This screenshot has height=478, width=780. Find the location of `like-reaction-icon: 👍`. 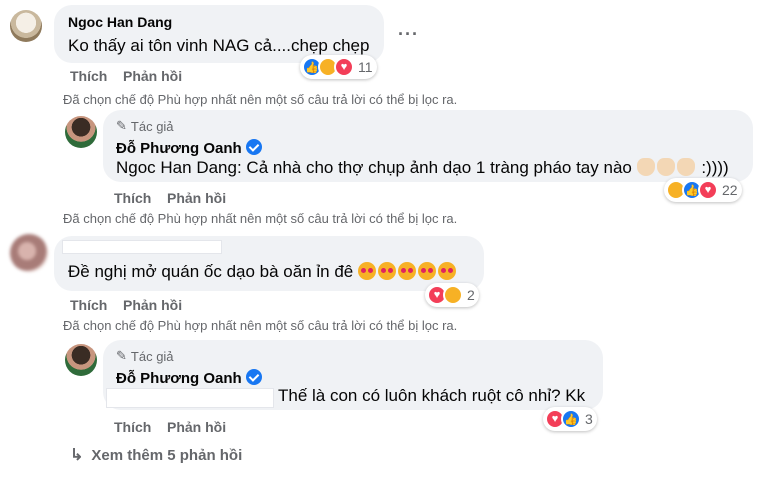

like-reaction-icon: 👍 is located at coordinates (571, 419).